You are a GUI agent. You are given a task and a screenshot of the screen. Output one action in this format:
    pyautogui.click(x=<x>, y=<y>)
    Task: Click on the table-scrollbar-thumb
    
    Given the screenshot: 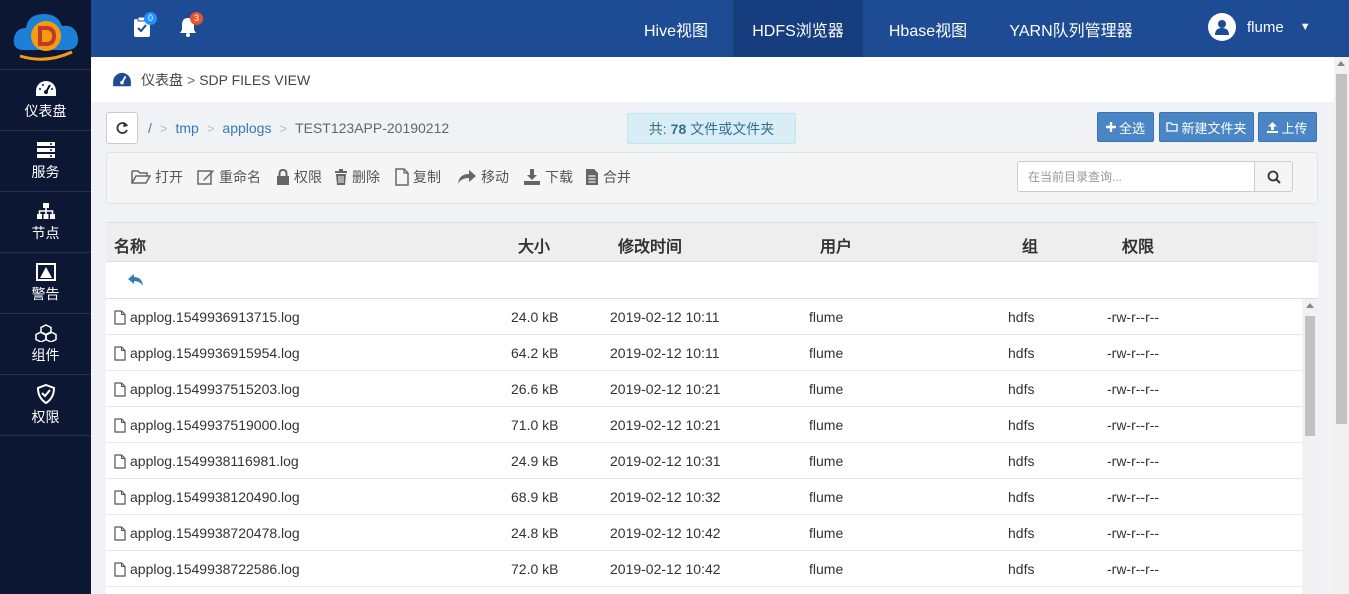 What is the action you would take?
    pyautogui.click(x=1310, y=376)
    